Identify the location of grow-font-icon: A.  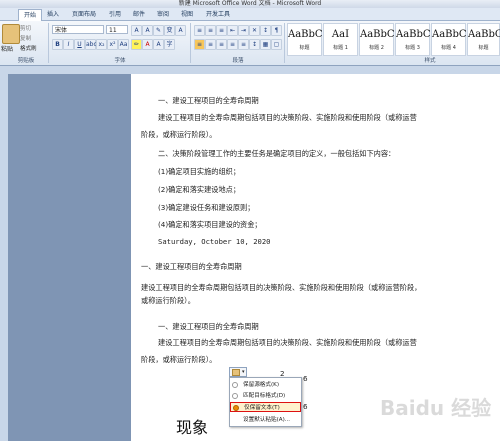
(136, 30).